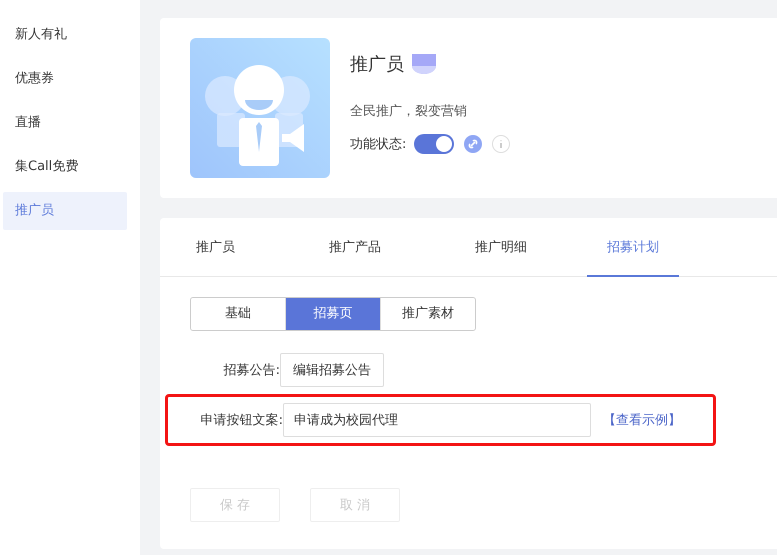 The image size is (777, 555). Describe the element at coordinates (501, 247) in the screenshot. I see `tab: 推广明细` at that location.